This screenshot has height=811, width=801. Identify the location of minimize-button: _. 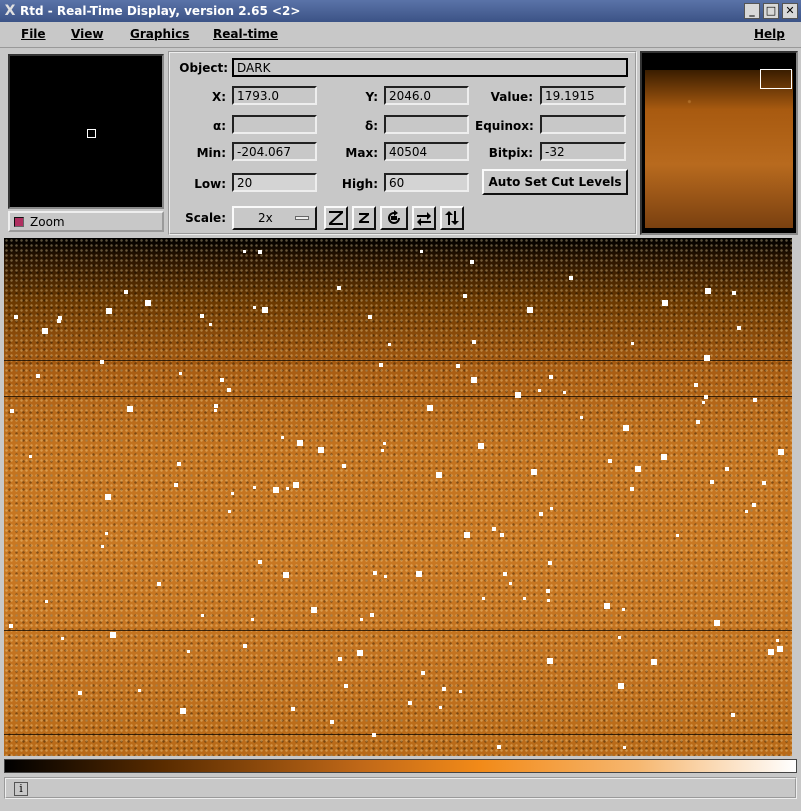
(752, 11).